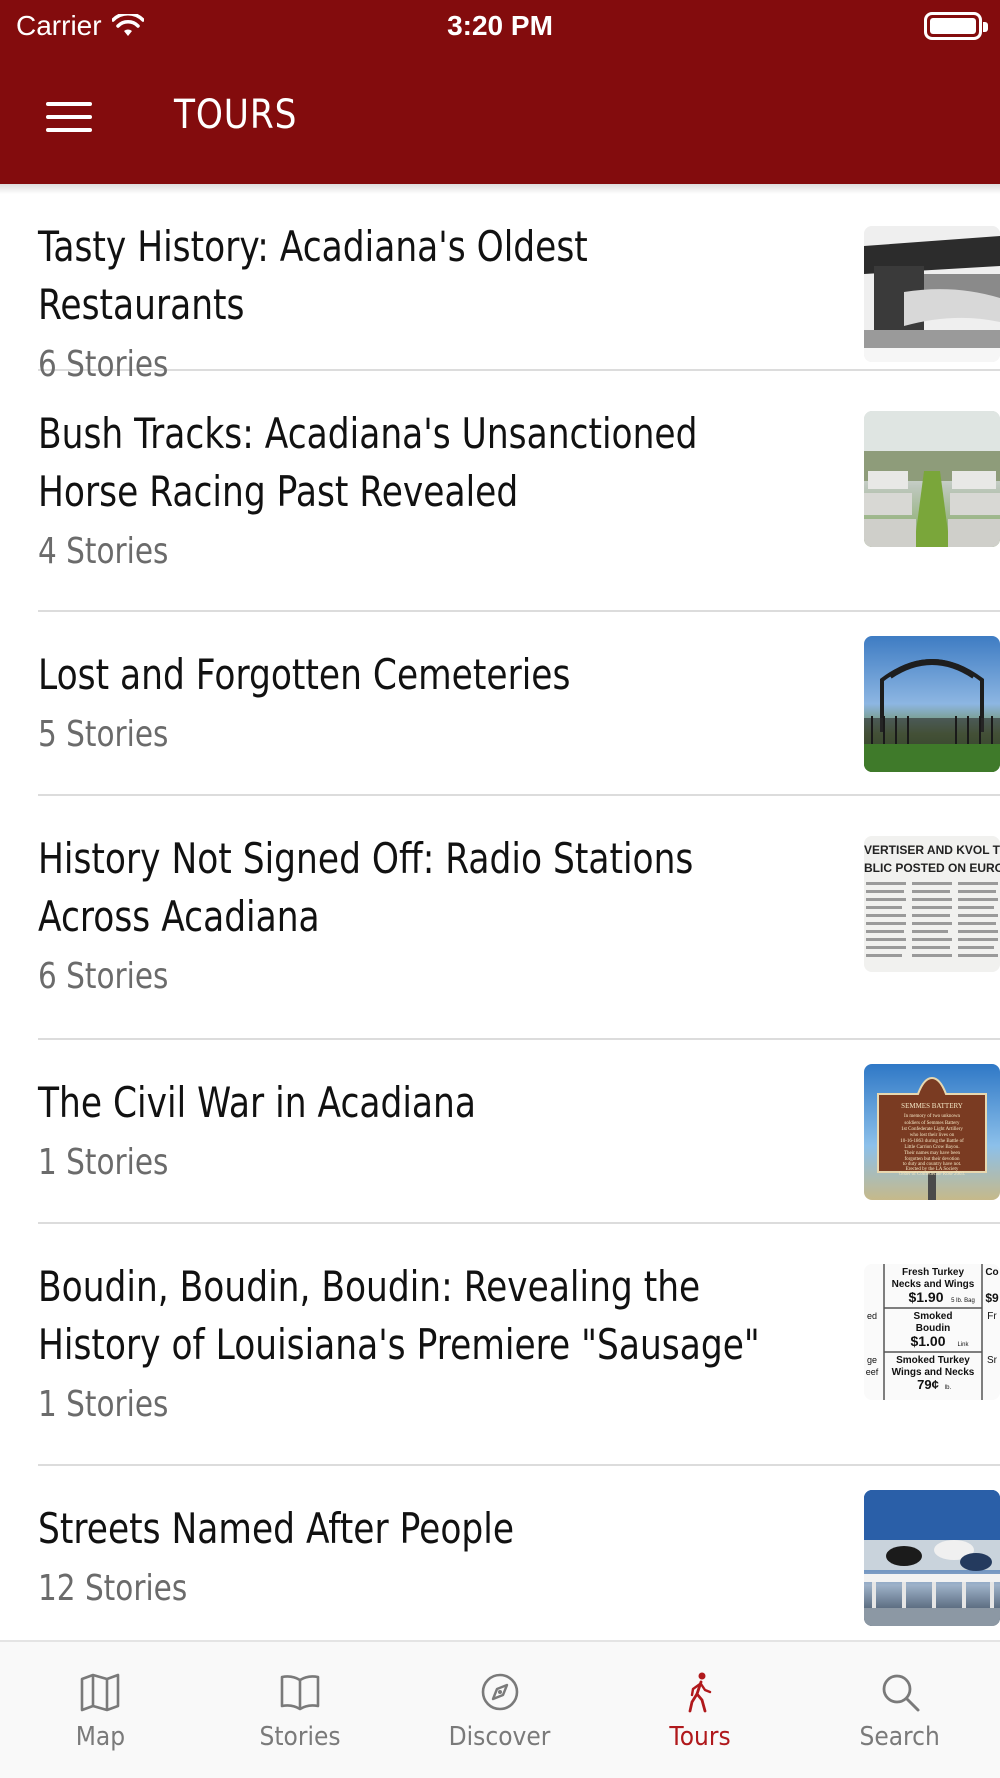  I want to click on thumb-text: Smoked Turkey, so click(933, 1360).